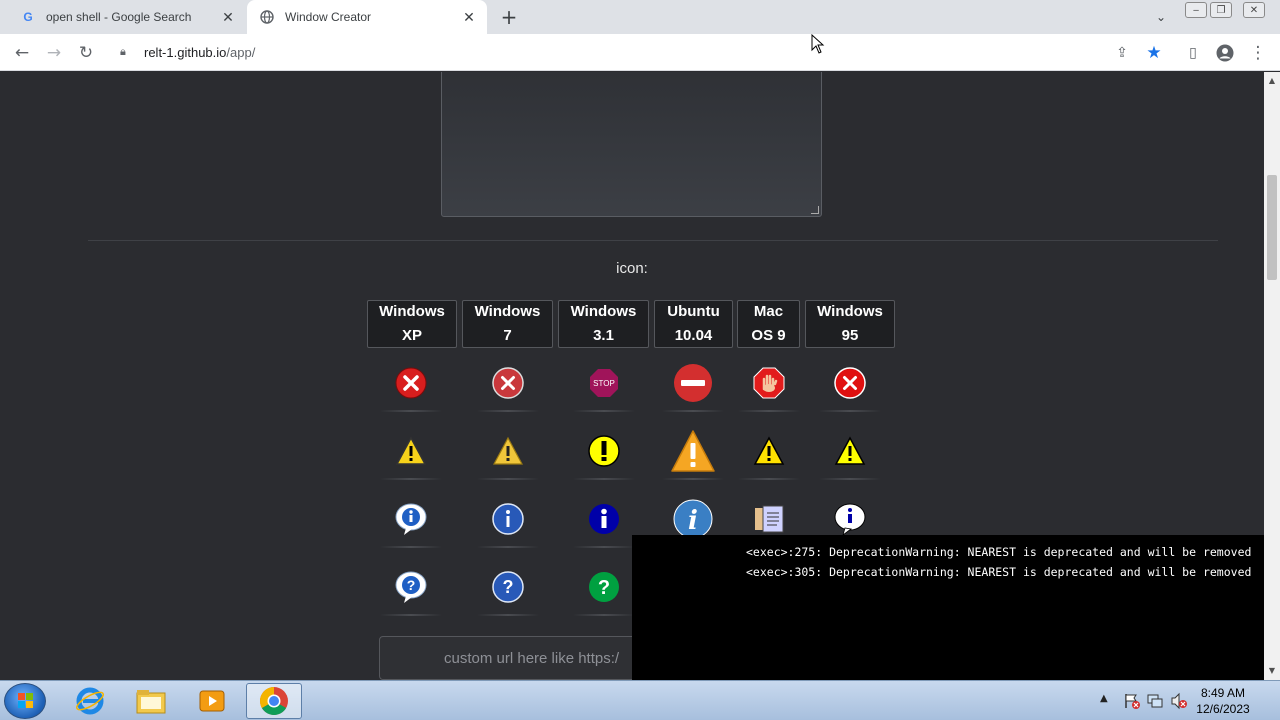 This screenshot has height=720, width=1280. What do you see at coordinates (25, 701) in the screenshot?
I see `start-button` at bounding box center [25, 701].